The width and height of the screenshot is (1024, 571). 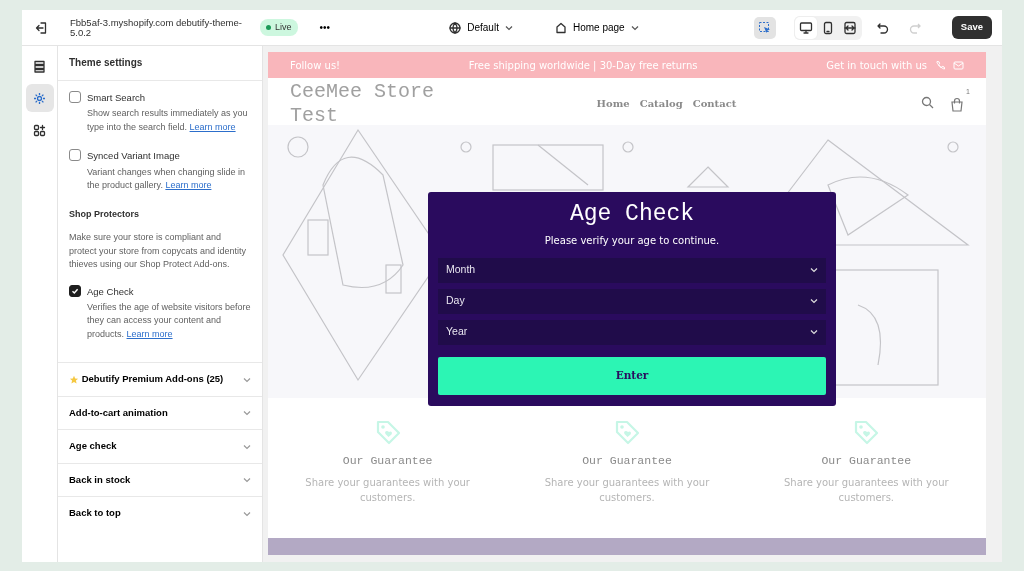 What do you see at coordinates (39, 98) in the screenshot?
I see `settings-icon` at bounding box center [39, 98].